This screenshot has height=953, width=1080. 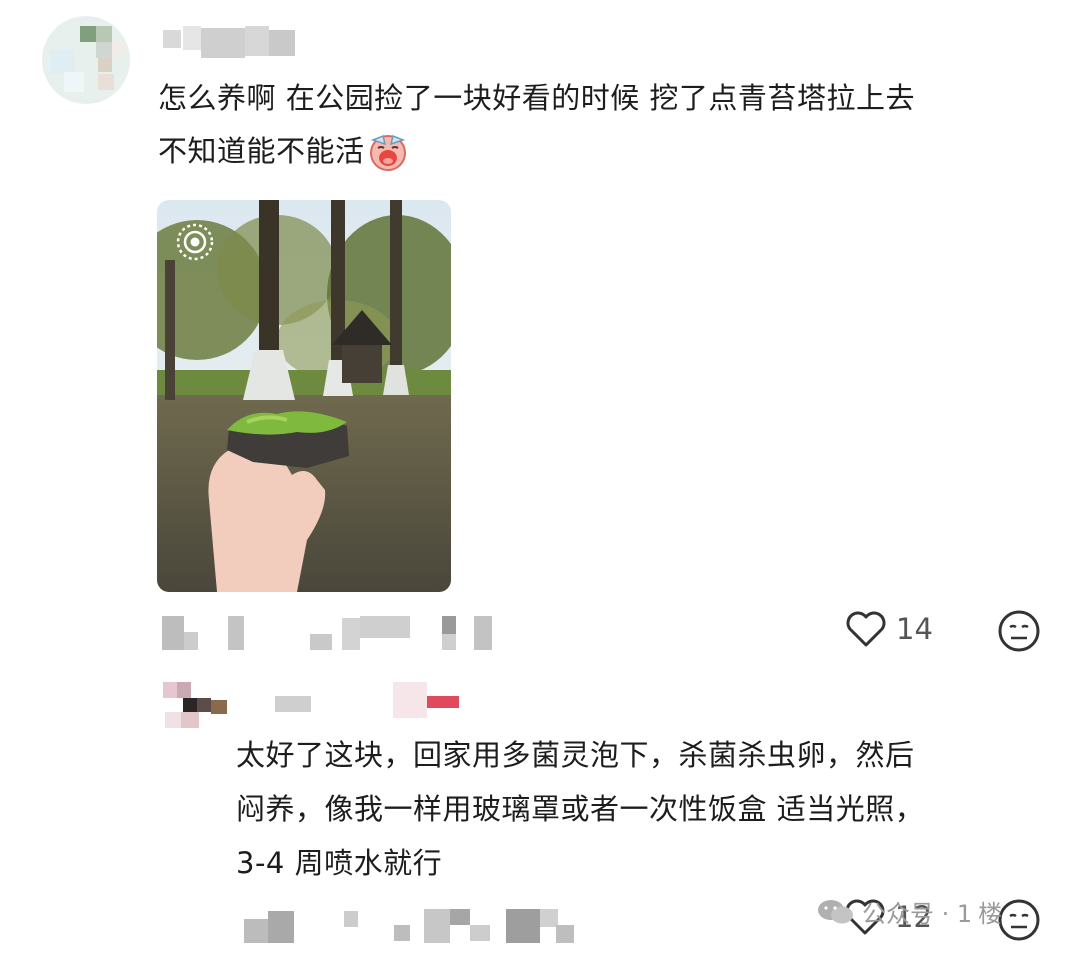 I want to click on reply-avatar, so click(x=197, y=706).